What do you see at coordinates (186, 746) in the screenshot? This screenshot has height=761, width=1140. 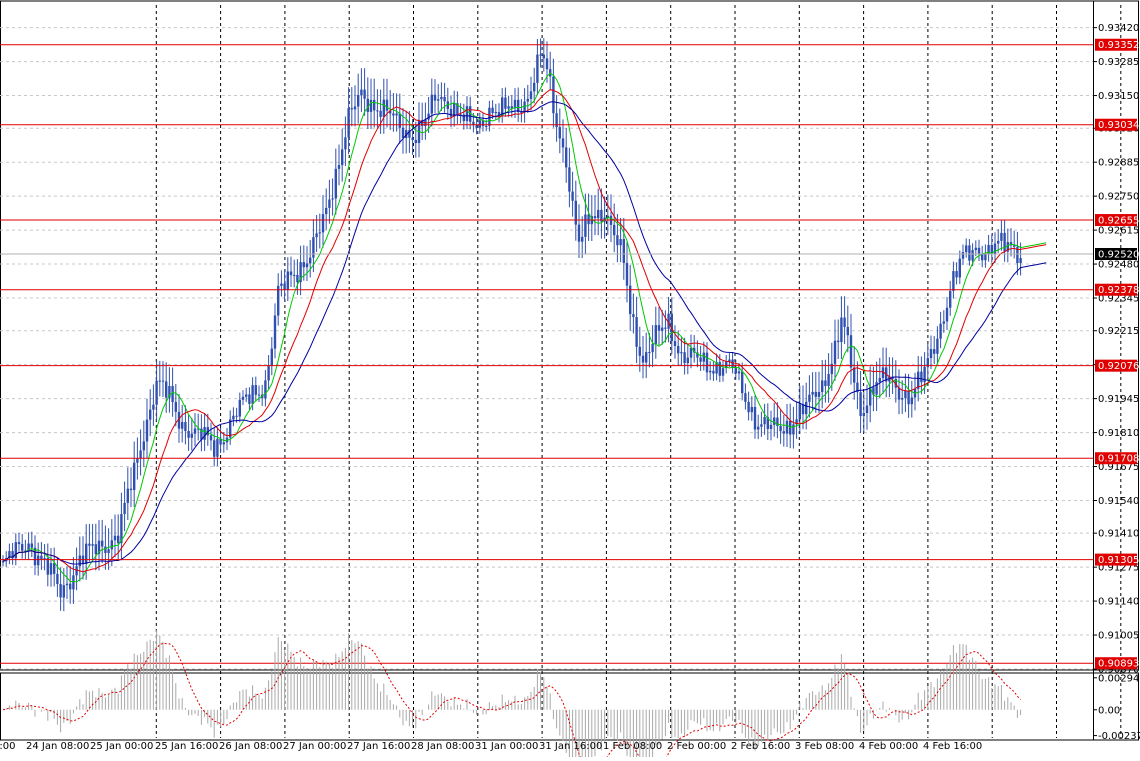 I see `time-label: 25 Jan 16:00` at bounding box center [186, 746].